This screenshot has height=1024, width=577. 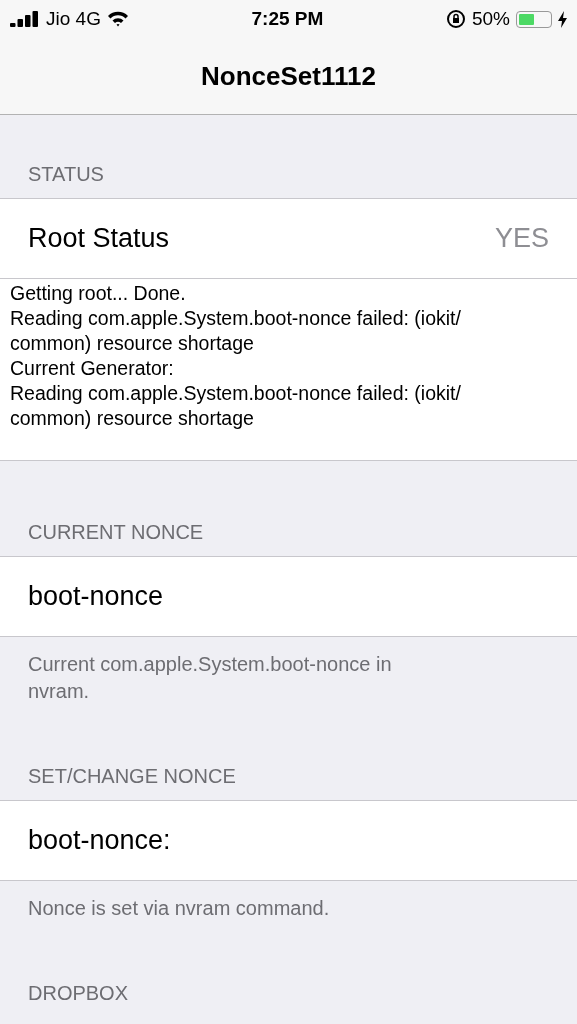 I want to click on rotation-lock-icon, so click(x=455, y=19).